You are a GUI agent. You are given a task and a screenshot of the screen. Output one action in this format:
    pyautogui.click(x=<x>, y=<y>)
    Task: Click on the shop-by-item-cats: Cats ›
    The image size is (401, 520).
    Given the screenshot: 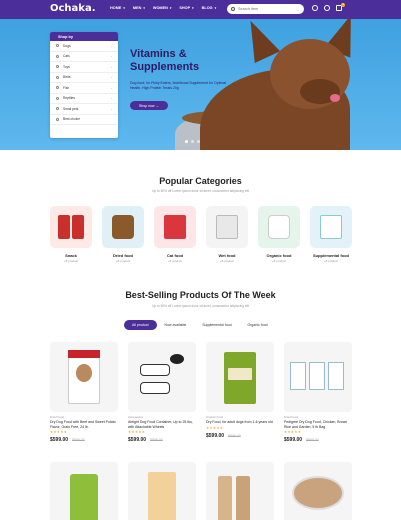 What is the action you would take?
    pyautogui.click(x=84, y=57)
    